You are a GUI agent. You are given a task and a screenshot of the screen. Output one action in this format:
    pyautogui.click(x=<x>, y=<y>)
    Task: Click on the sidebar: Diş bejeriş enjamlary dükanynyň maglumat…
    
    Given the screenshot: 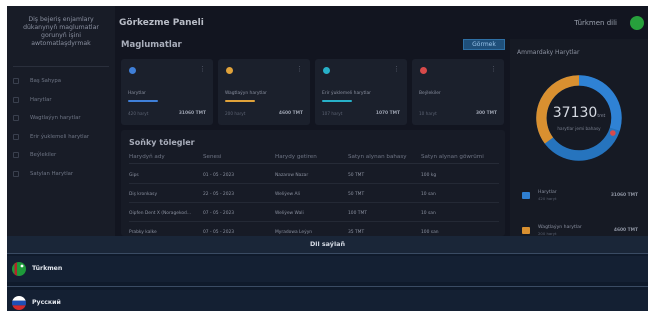 What is the action you would take?
    pyautogui.click(x=61, y=121)
    